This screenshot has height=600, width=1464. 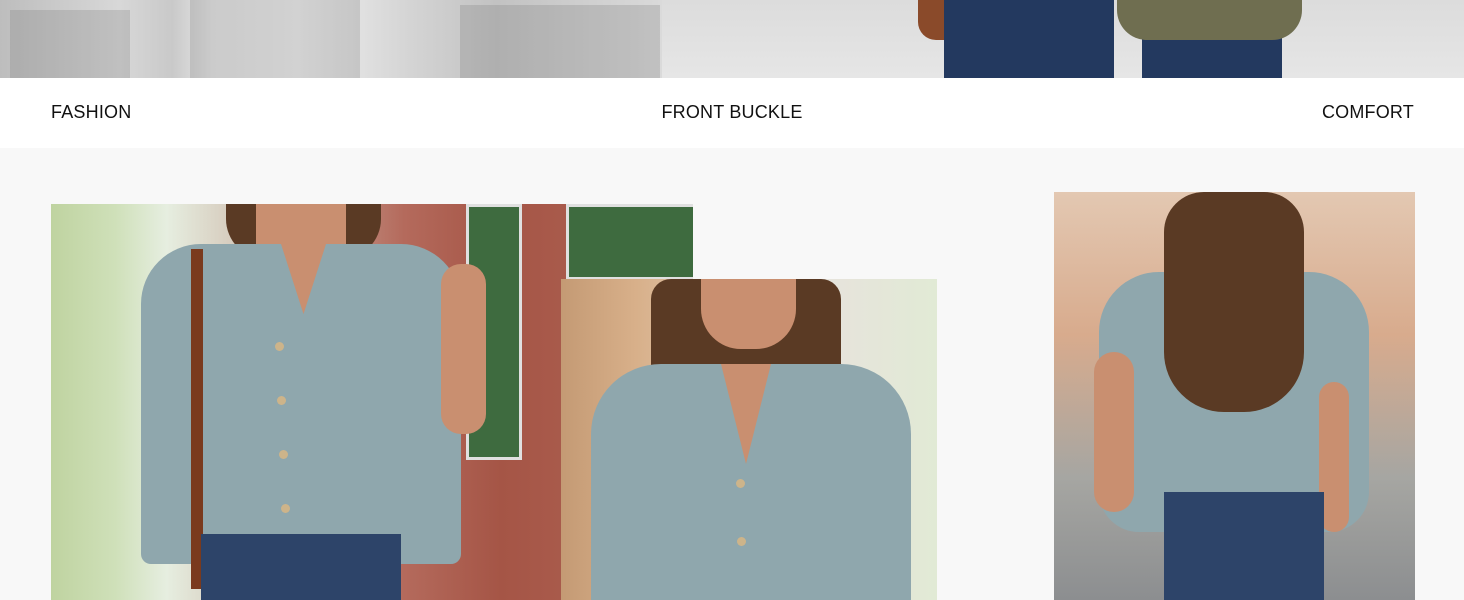 I want to click on feature-label-band: FASHION FRONT BUCKLE COMFORT, so click(x=732, y=113).